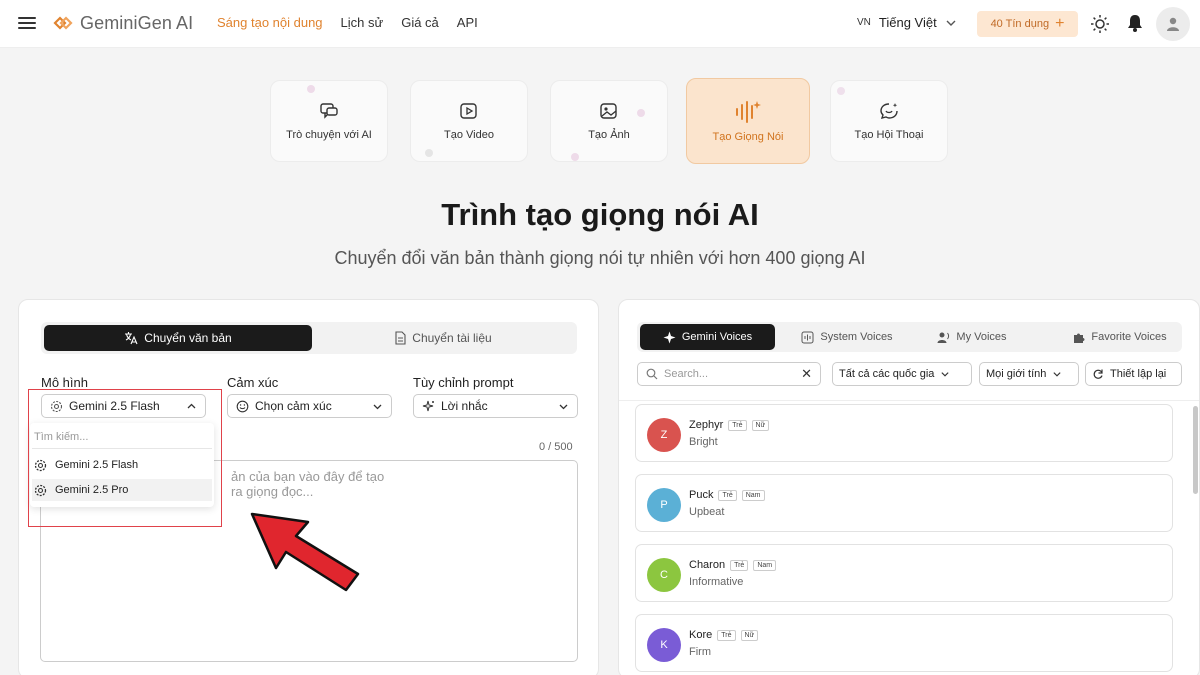 The width and height of the screenshot is (1200, 675). What do you see at coordinates (700, 652) in the screenshot?
I see `voice-description: Firm` at bounding box center [700, 652].